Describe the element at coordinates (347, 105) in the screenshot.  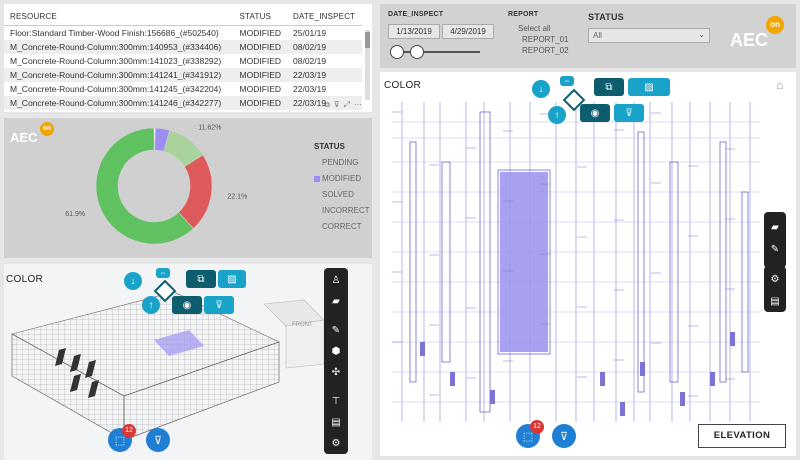
I see `focus-mode-icon: ⤢` at that location.